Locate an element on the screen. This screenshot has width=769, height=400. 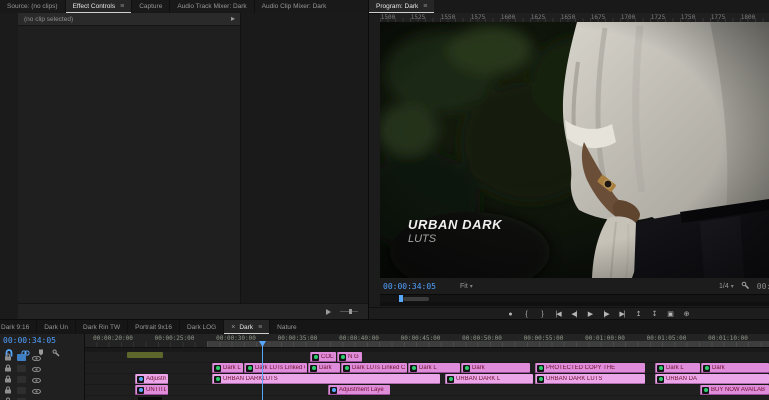
playback-resolution-dropdown: 1/4 ▾ is located at coordinates (726, 286).